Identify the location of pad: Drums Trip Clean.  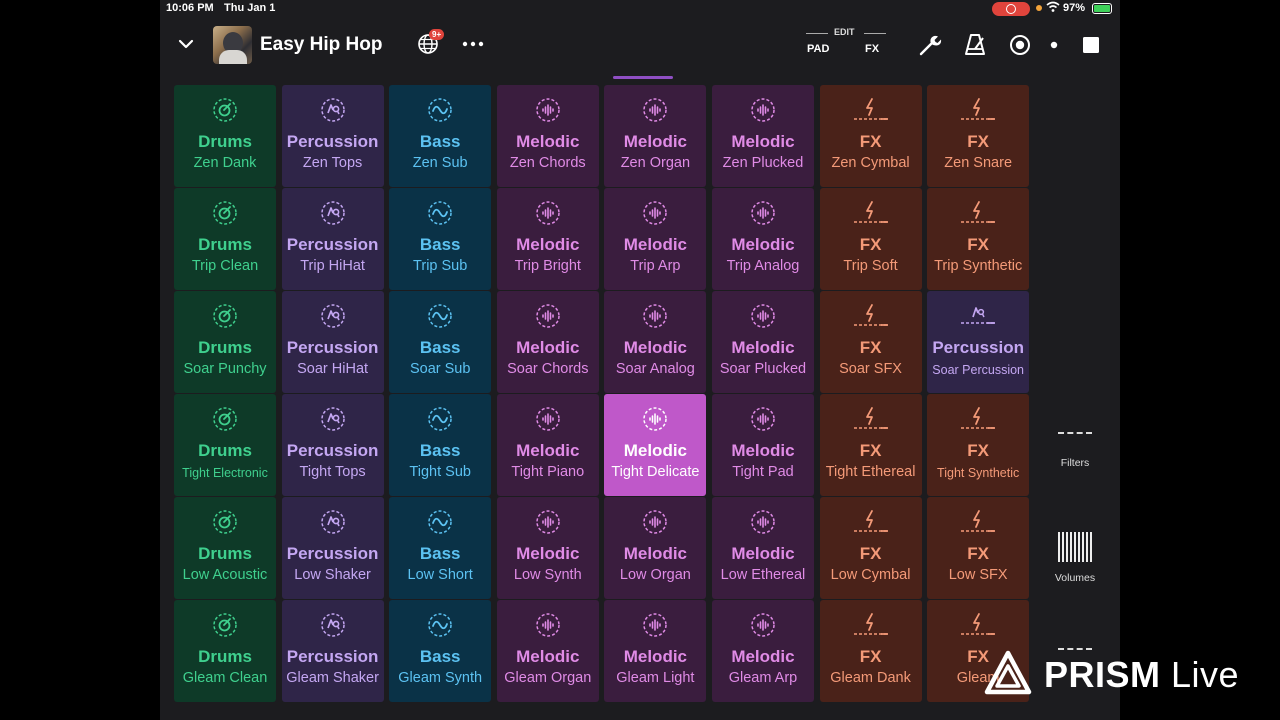
(225, 239).